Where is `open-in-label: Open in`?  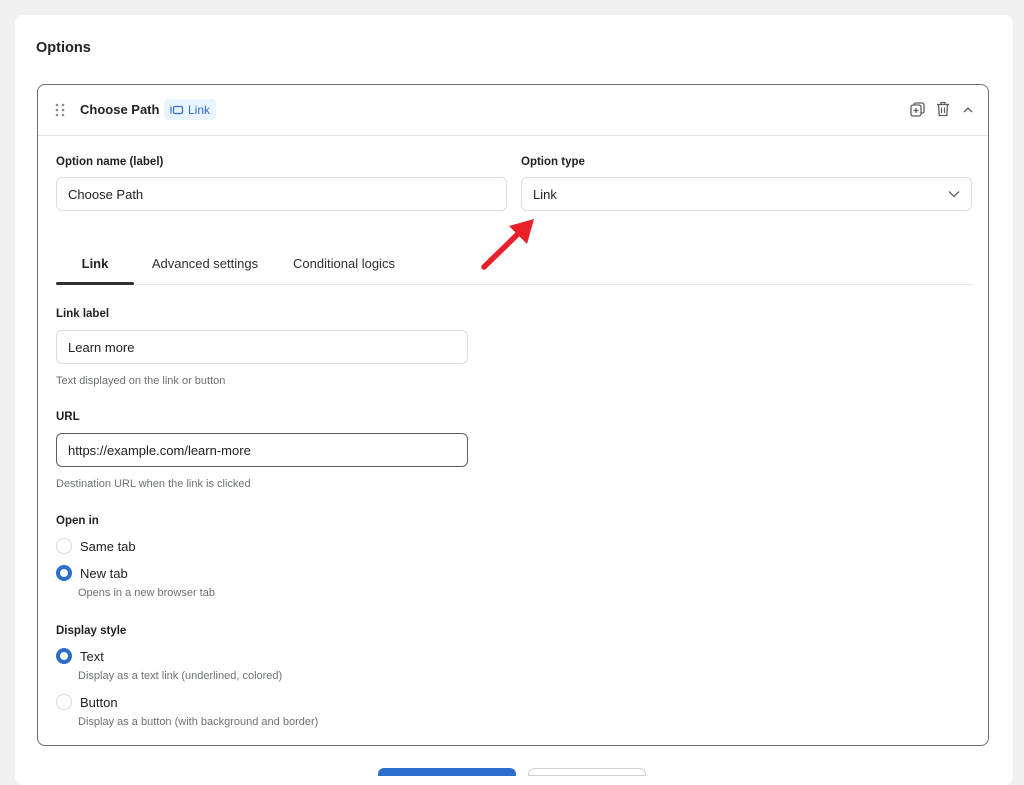 open-in-label: Open in is located at coordinates (77, 521).